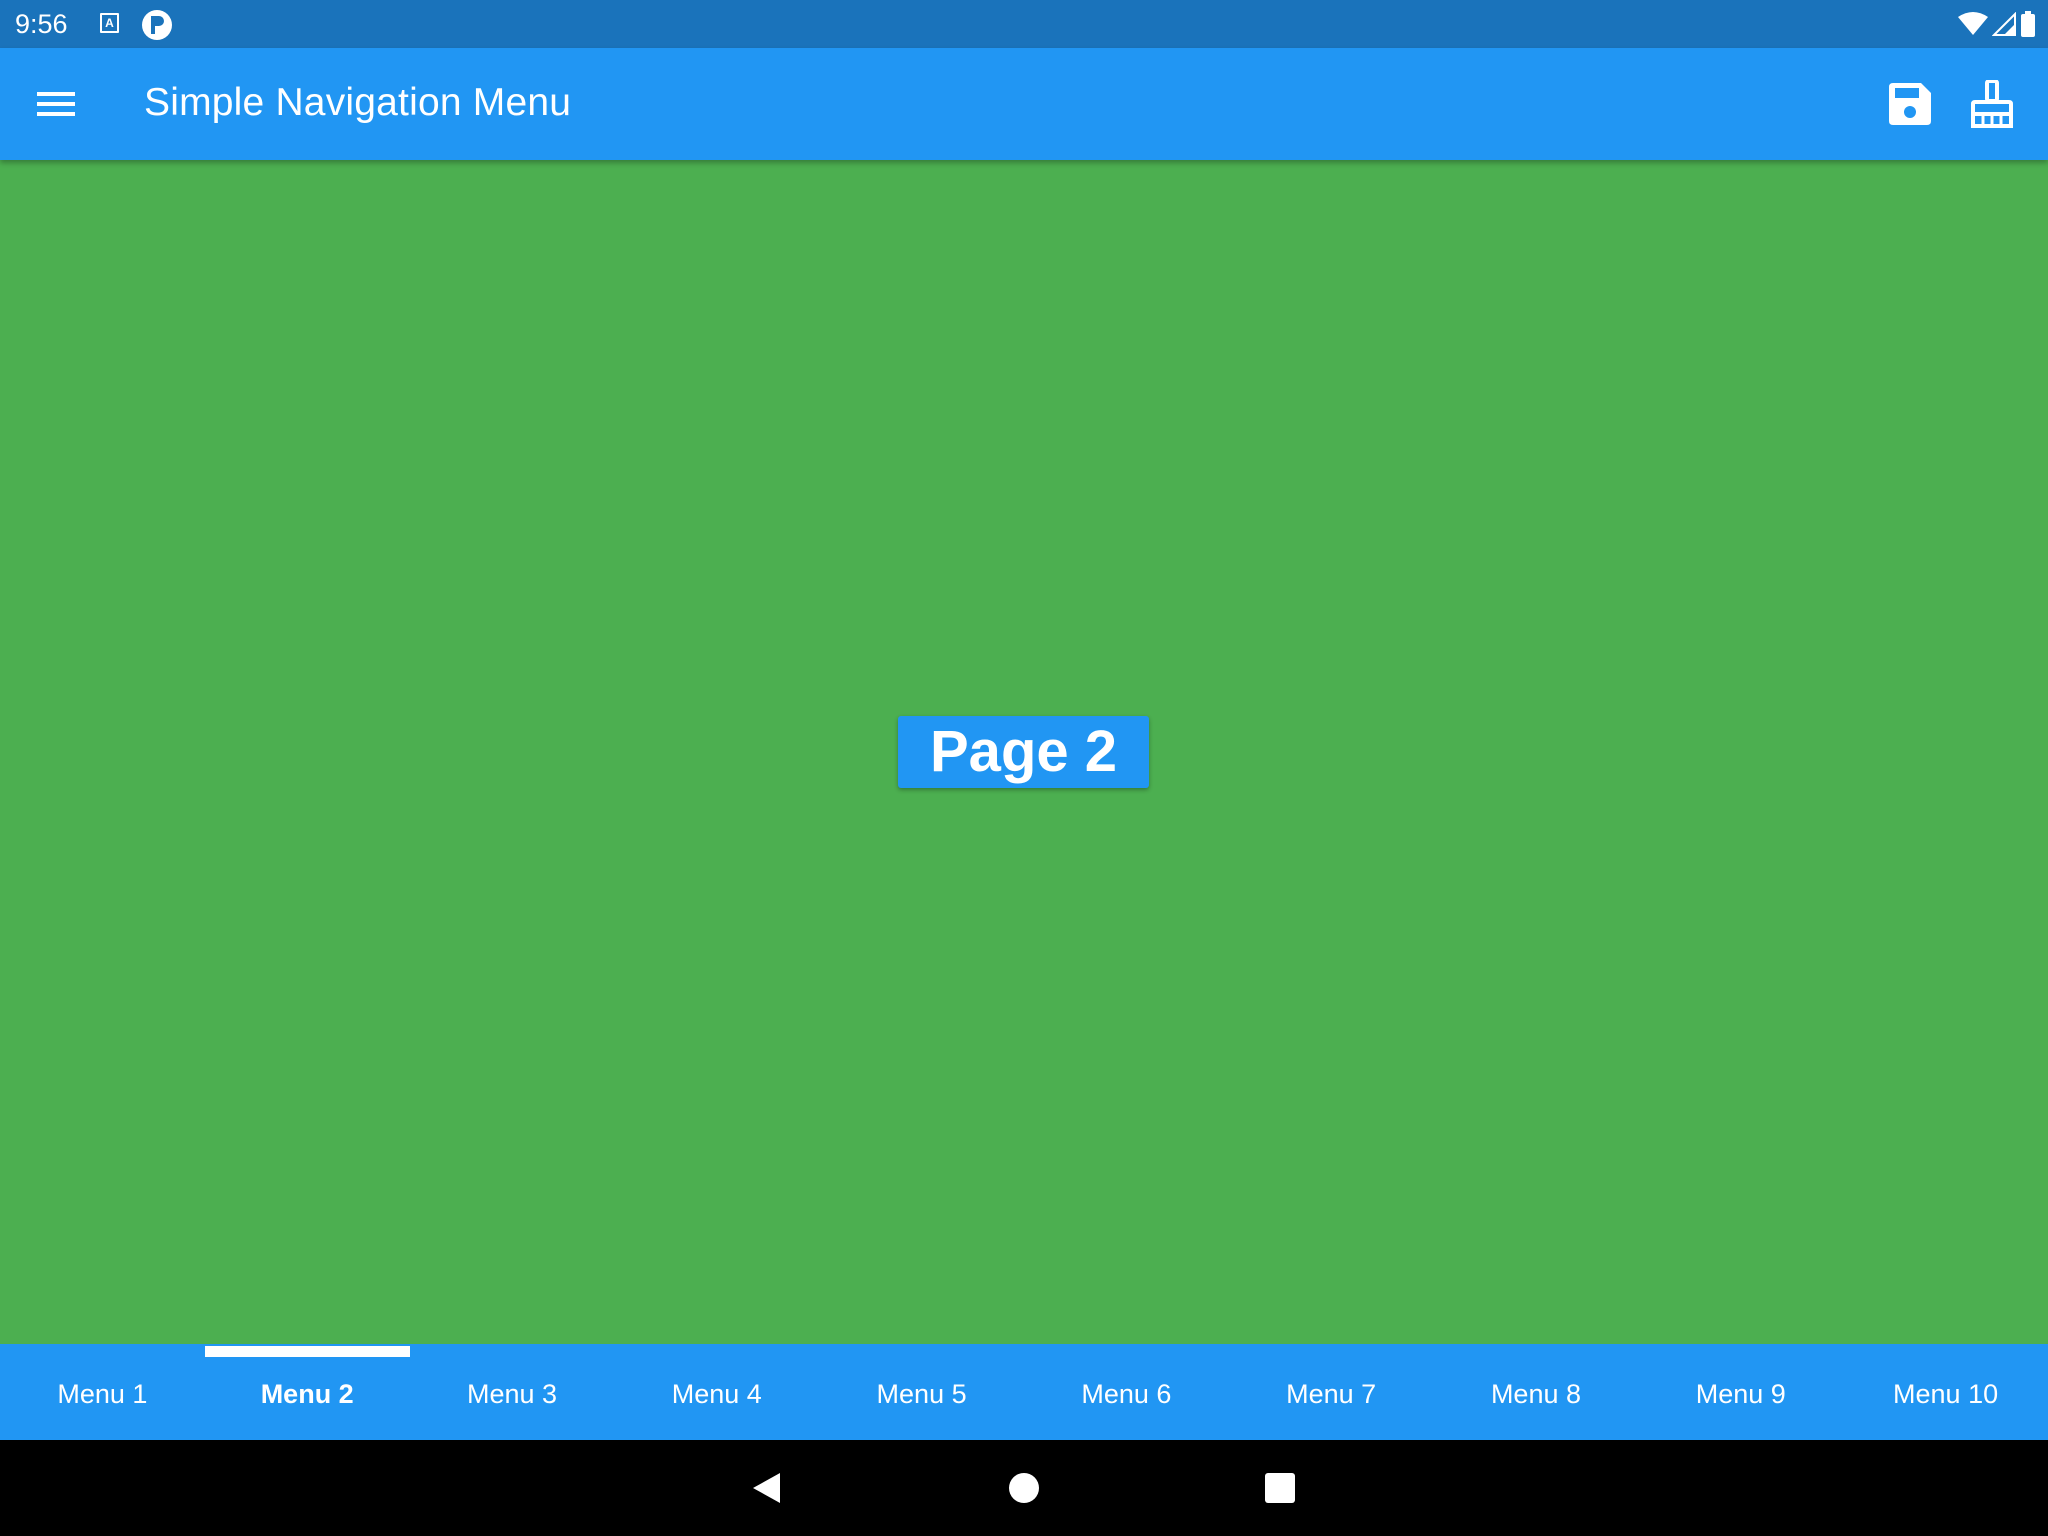  I want to click on status-time: 9:56, so click(41, 24).